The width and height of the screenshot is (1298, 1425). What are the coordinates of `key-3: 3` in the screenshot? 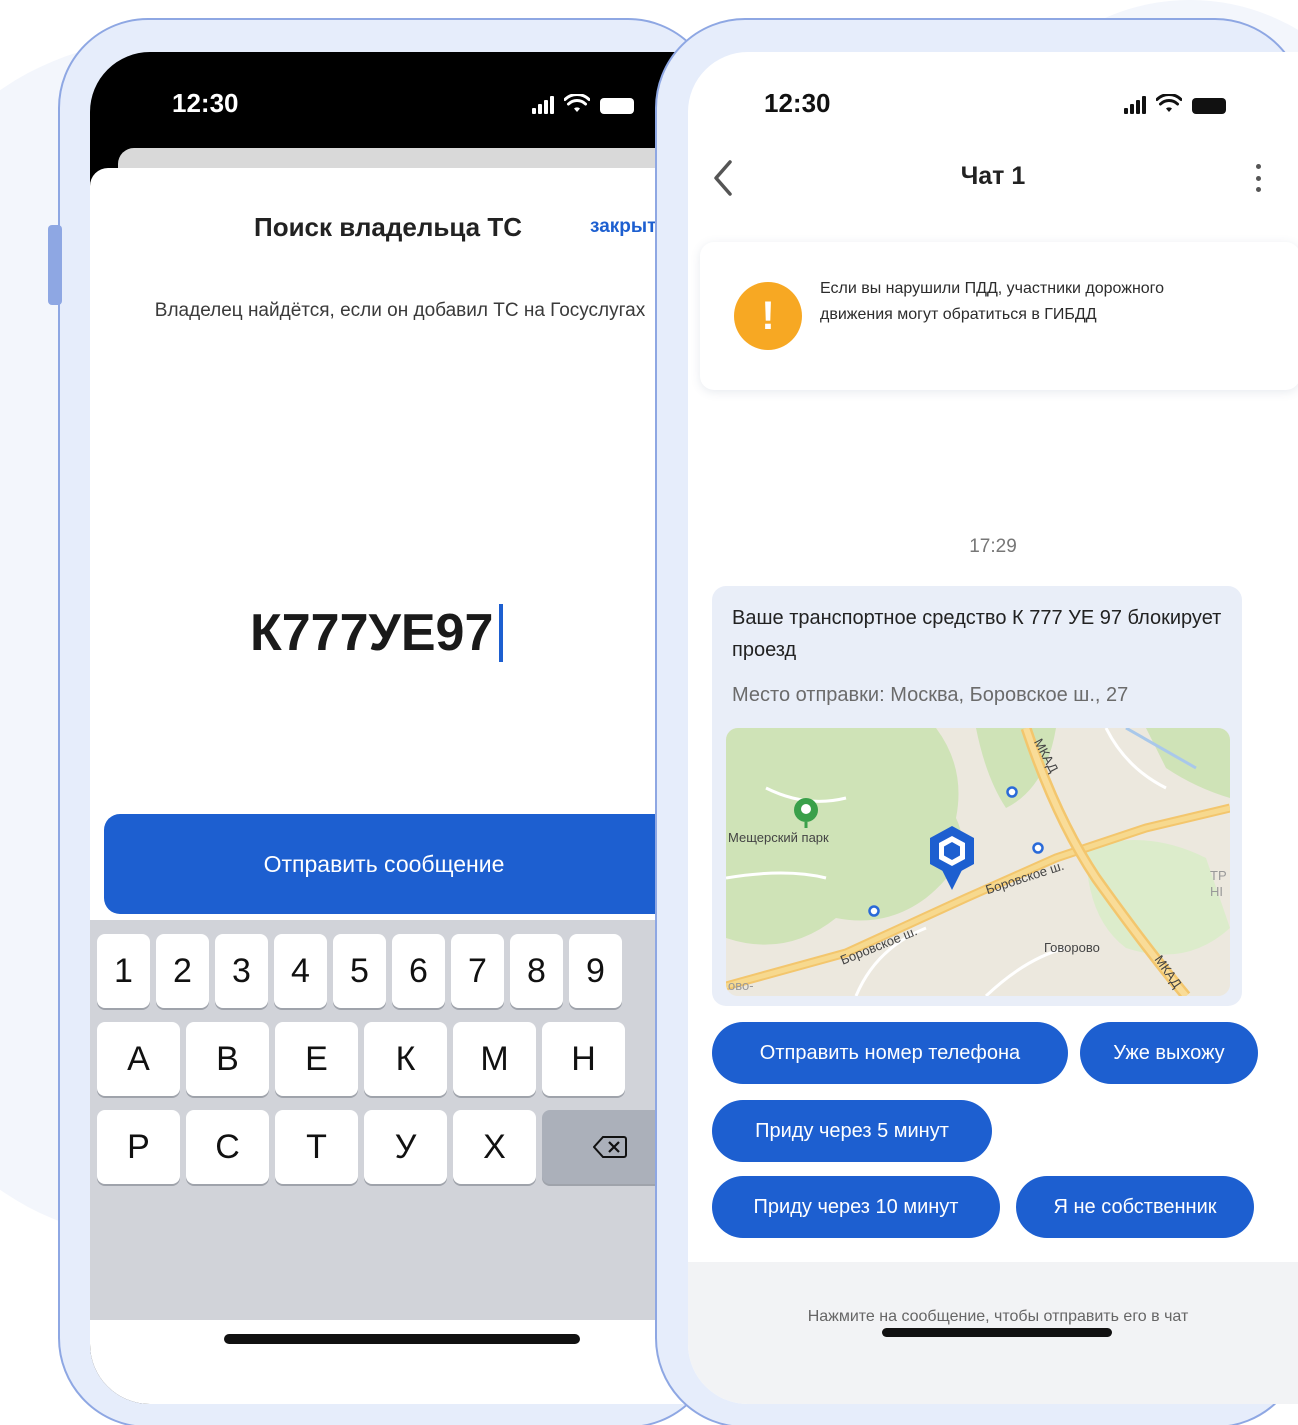 It's located at (241, 971).